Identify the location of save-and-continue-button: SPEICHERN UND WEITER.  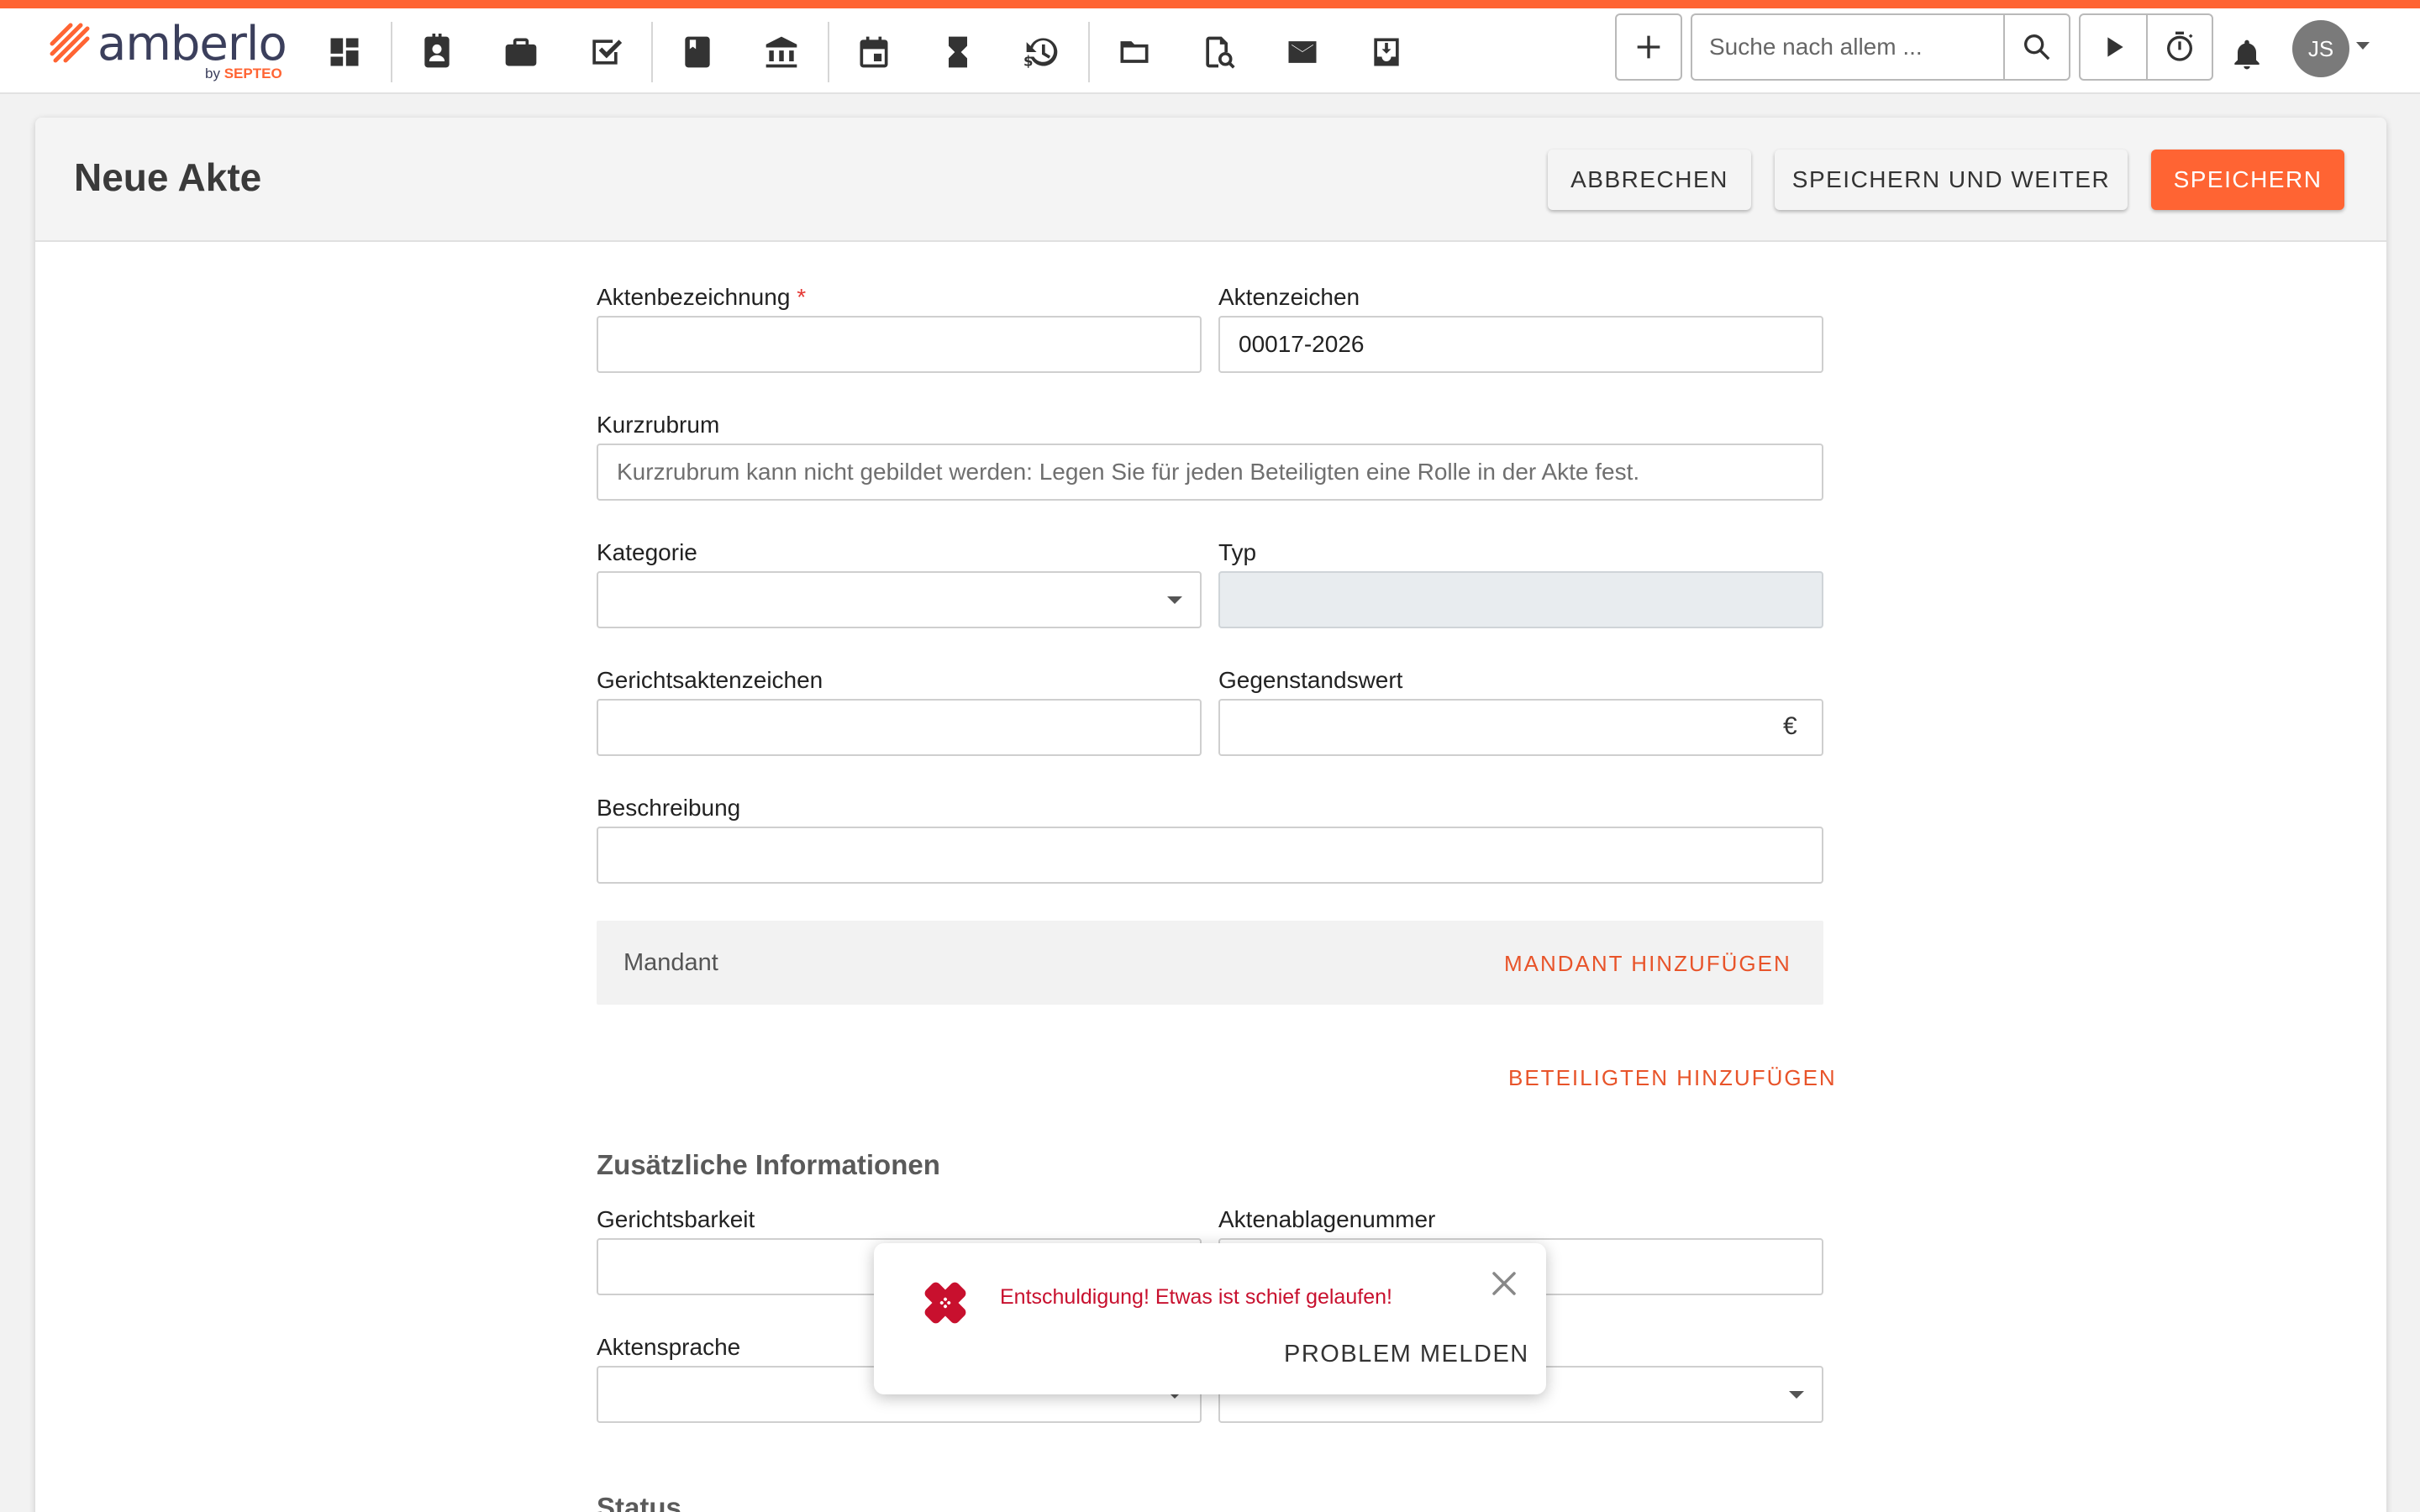
(1951, 180).